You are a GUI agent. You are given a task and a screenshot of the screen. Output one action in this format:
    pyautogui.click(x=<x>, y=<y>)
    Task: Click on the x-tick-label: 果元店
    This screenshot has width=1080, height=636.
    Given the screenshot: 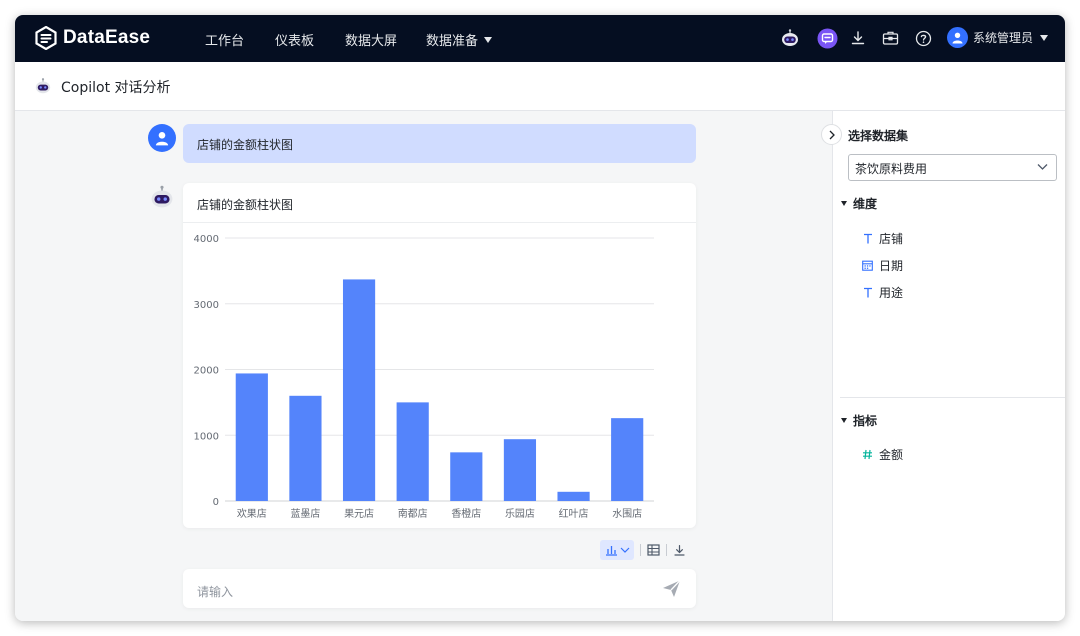 What is the action you would take?
    pyautogui.click(x=359, y=513)
    